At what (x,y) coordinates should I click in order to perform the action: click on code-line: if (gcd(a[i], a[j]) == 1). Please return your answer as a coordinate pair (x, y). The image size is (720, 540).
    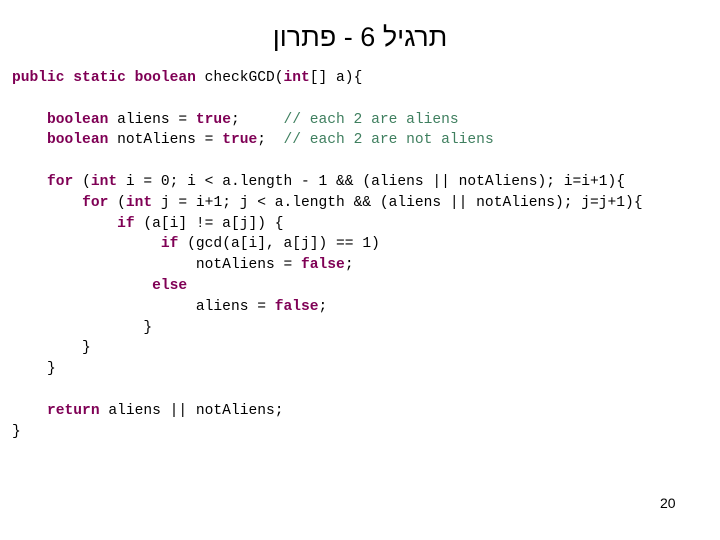
    Looking at the image, I should click on (327, 244).